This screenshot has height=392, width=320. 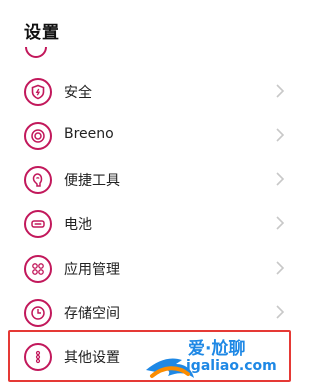 What do you see at coordinates (92, 314) in the screenshot?
I see `settings-item-label: 存储空间` at bounding box center [92, 314].